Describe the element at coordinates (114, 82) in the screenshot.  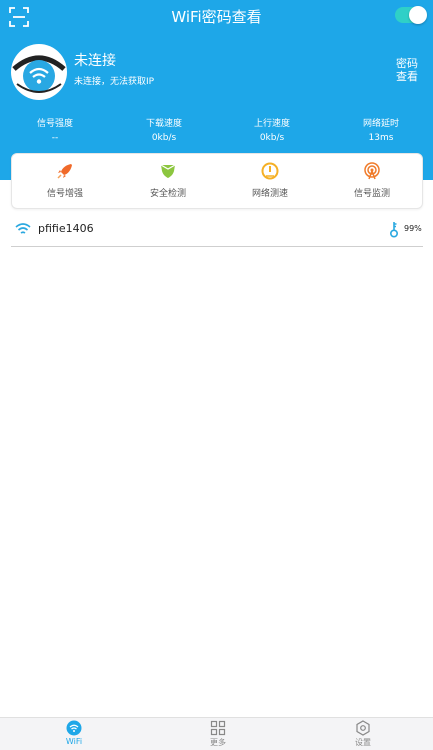
I see `connection-detail: 未连接，无法获取IP` at that location.